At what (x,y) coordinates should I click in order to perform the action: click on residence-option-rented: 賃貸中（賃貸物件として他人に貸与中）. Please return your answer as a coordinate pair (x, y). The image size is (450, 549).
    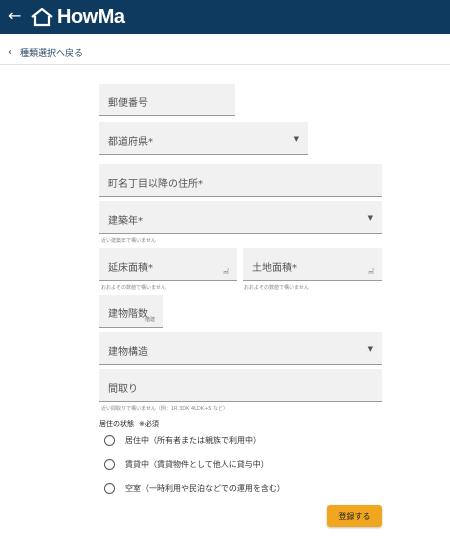
    Looking at the image, I should click on (186, 464).